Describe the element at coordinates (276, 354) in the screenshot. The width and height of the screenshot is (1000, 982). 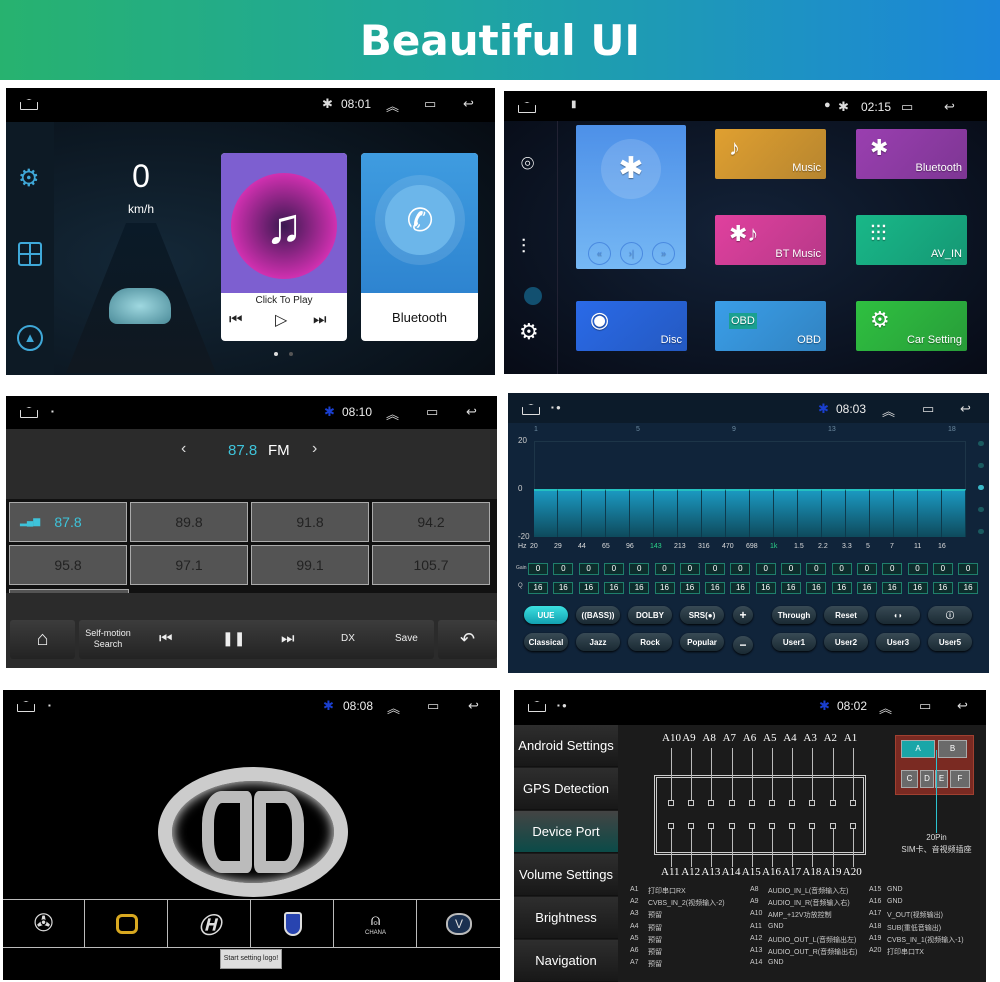
I see `page-dot-active` at that location.